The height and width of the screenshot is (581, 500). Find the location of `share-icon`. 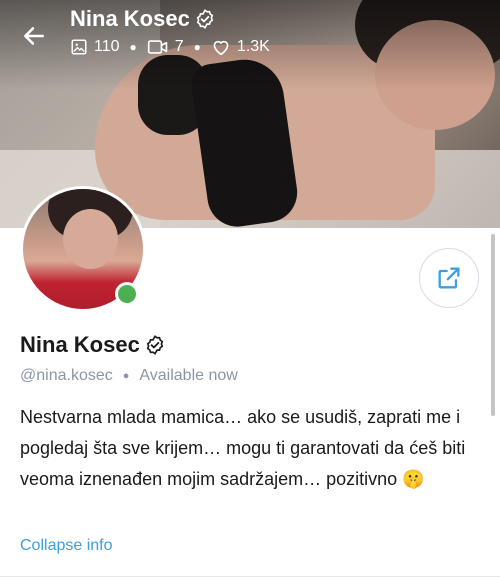

share-icon is located at coordinates (449, 278).